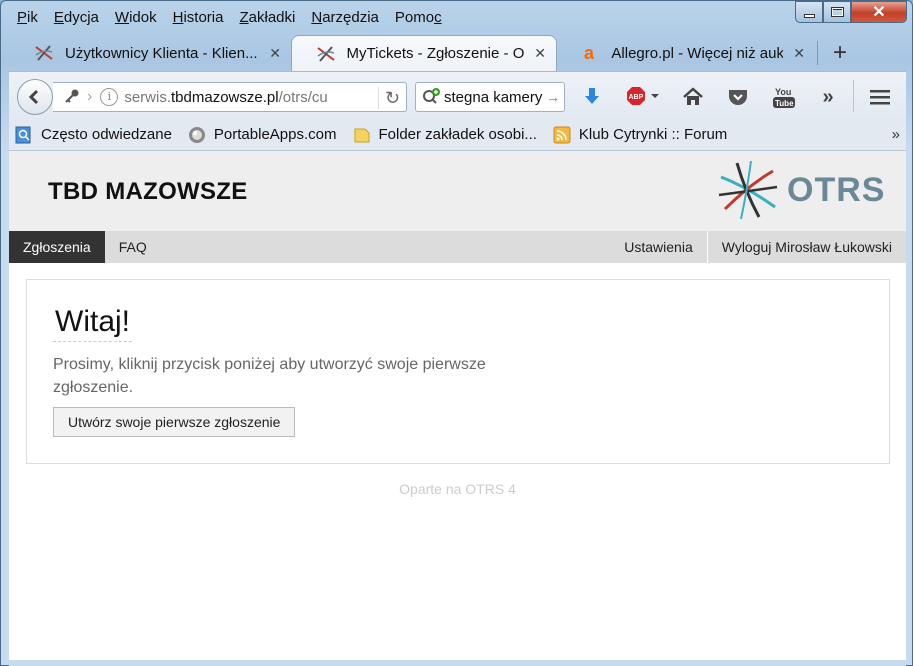 The height and width of the screenshot is (666, 913). Describe the element at coordinates (90, 96) in the screenshot. I see `chevron-right-icon: ›` at that location.